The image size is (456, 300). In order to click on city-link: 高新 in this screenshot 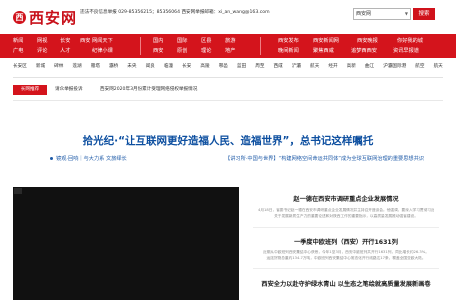, I will do `click(351, 67)`.